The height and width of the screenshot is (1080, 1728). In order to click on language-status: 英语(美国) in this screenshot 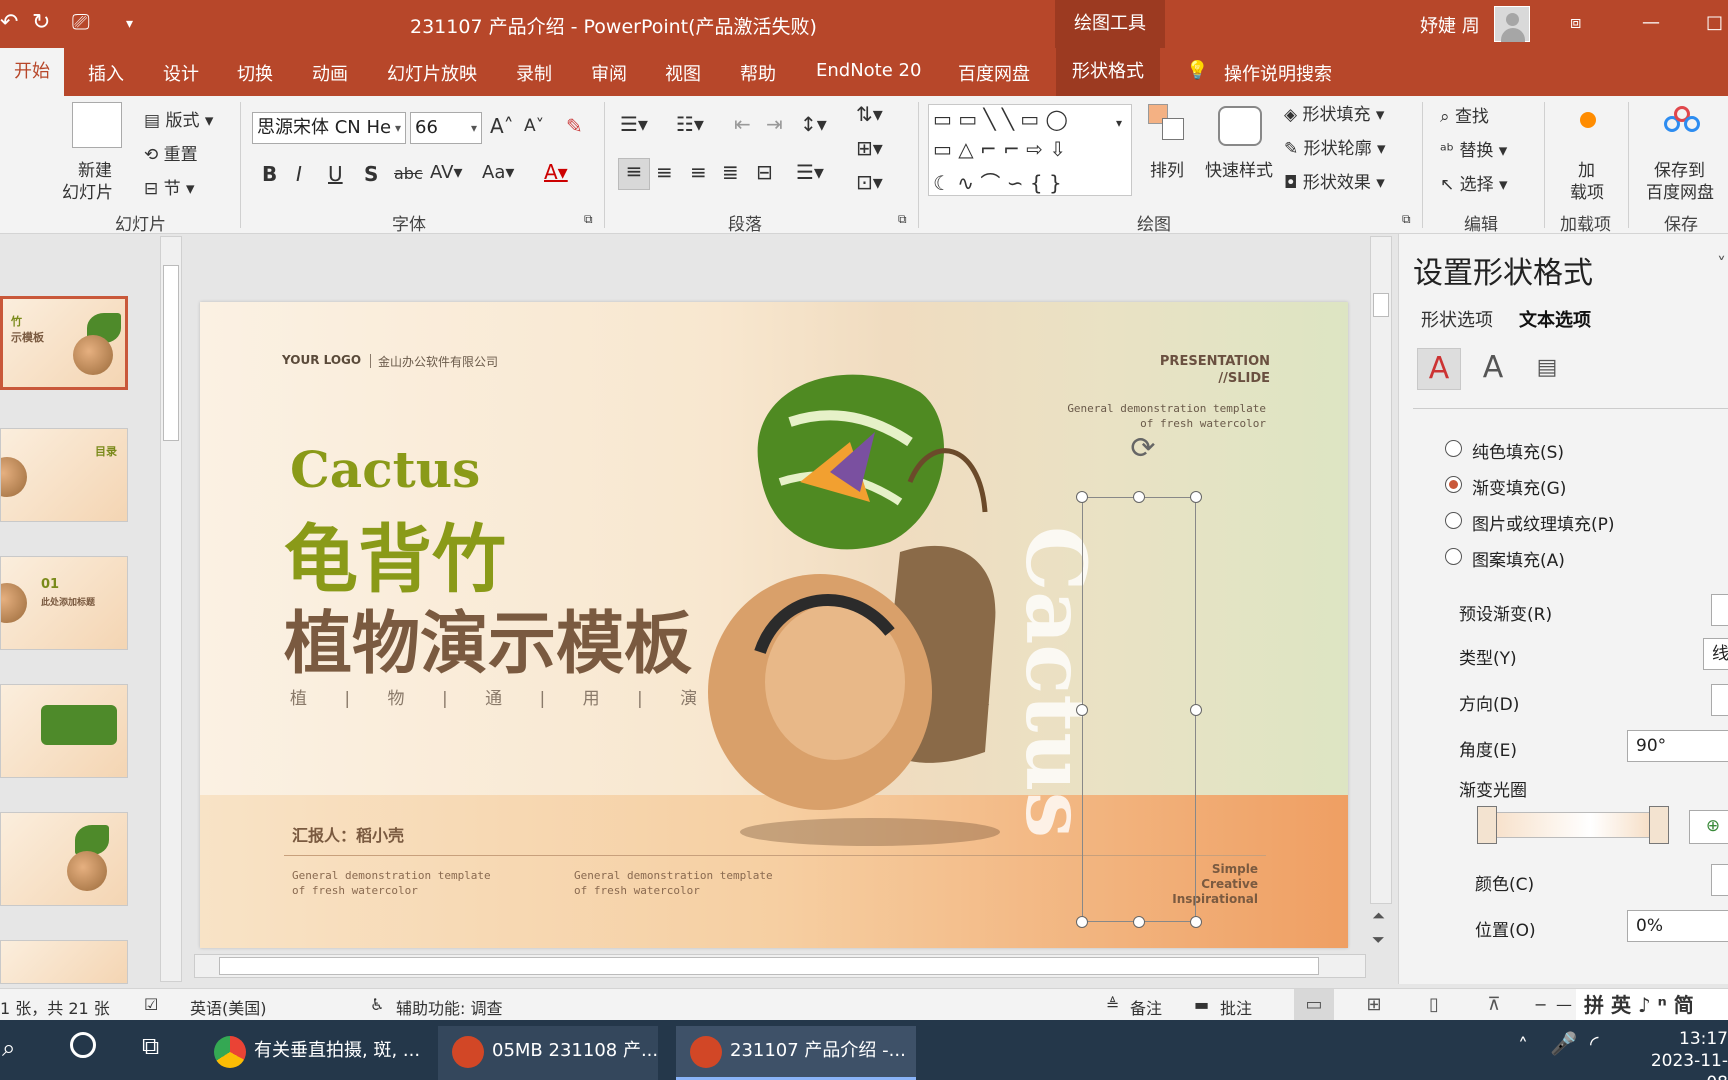, I will do `click(228, 1007)`.